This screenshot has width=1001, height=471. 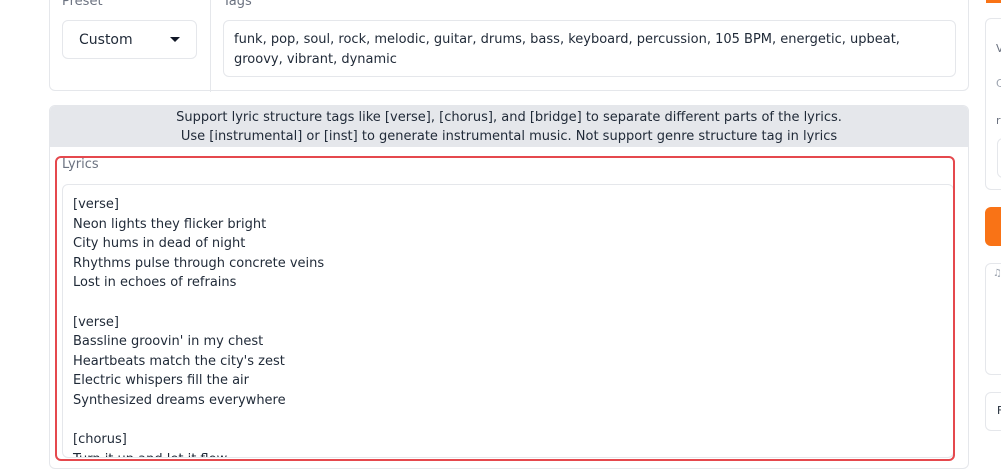 What do you see at coordinates (179, 400) in the screenshot?
I see `lyric-line: Synthesized dreams everywhere` at bounding box center [179, 400].